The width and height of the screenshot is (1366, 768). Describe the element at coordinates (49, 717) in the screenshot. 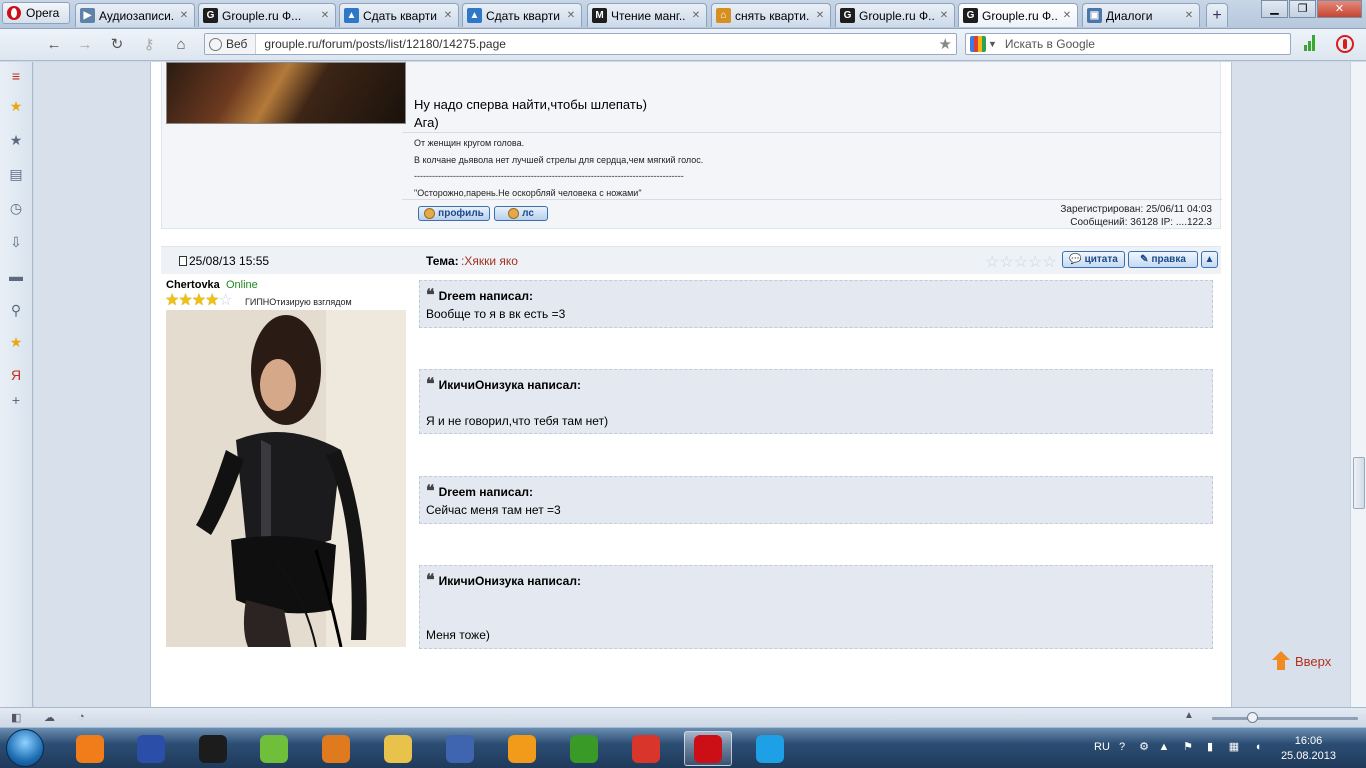

I see `cloud-icon: ☁` at that location.